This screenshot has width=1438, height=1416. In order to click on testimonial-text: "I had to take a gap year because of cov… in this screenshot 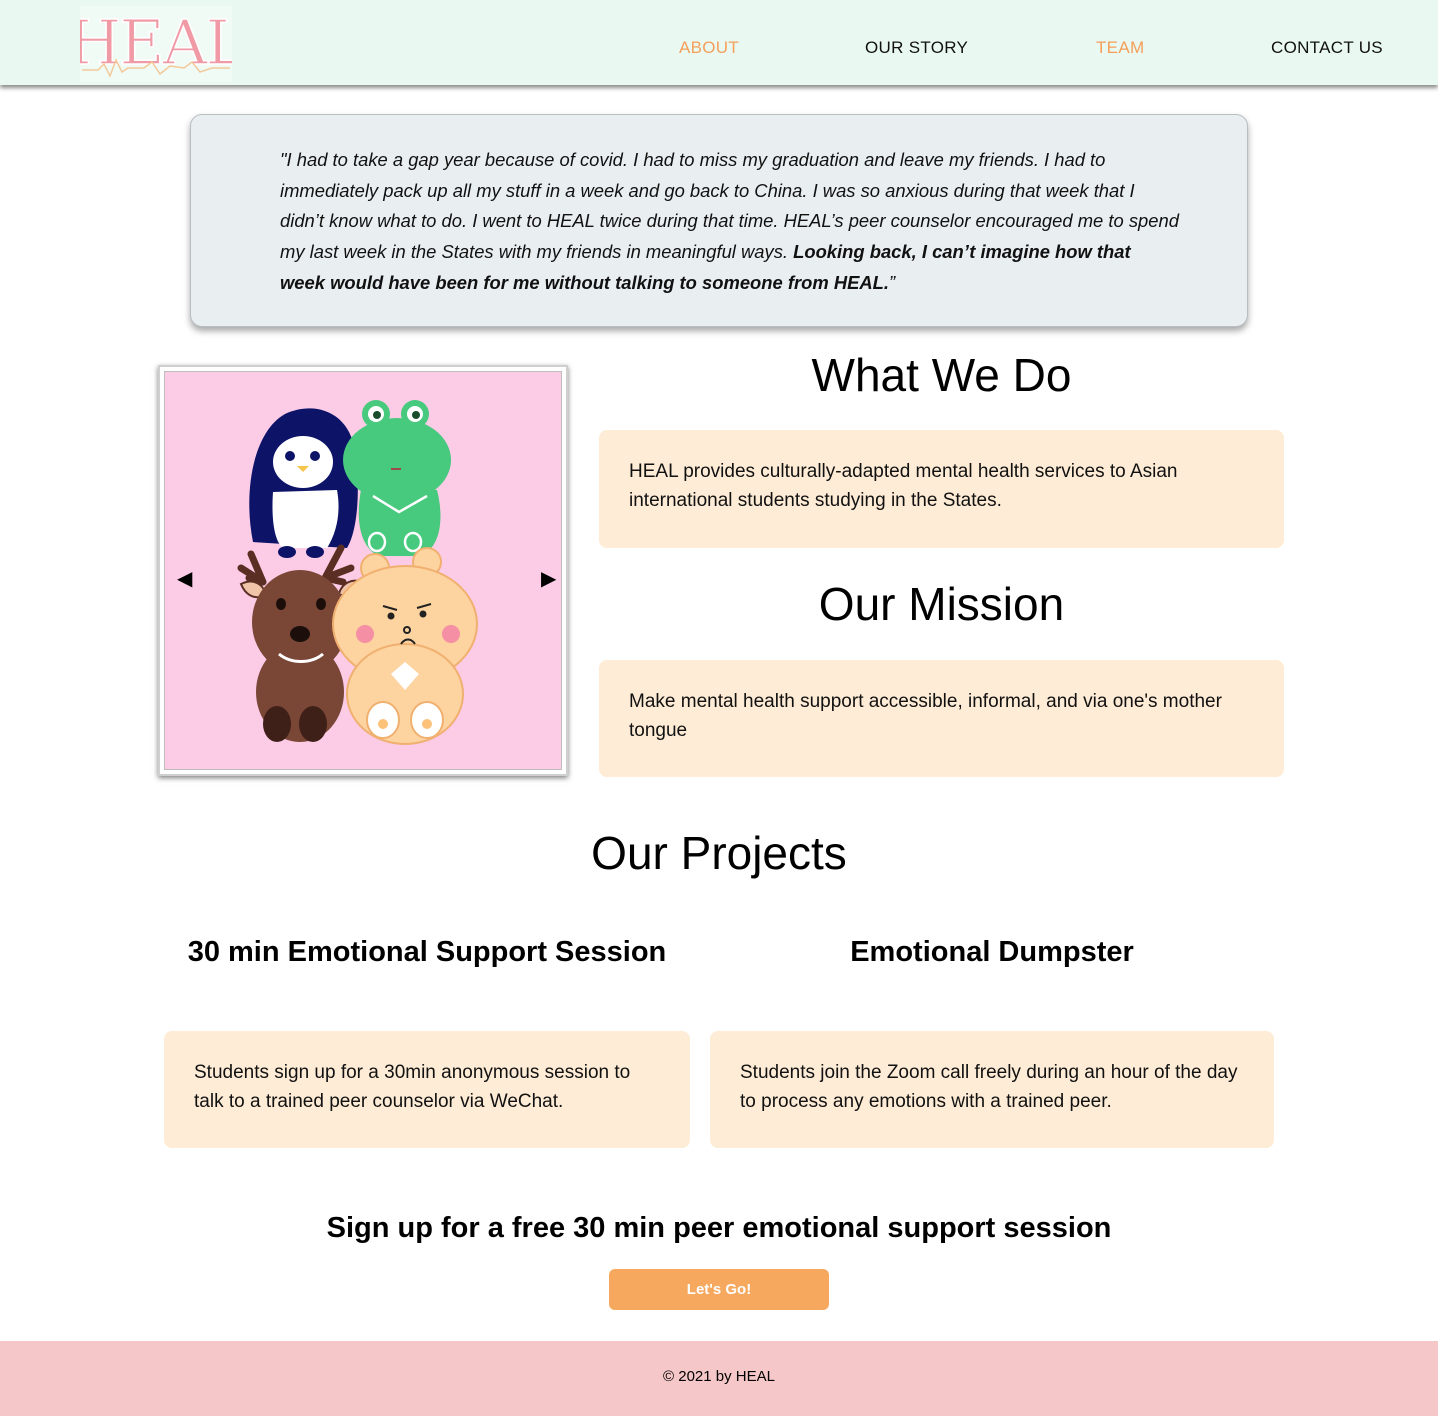, I will do `click(730, 222)`.